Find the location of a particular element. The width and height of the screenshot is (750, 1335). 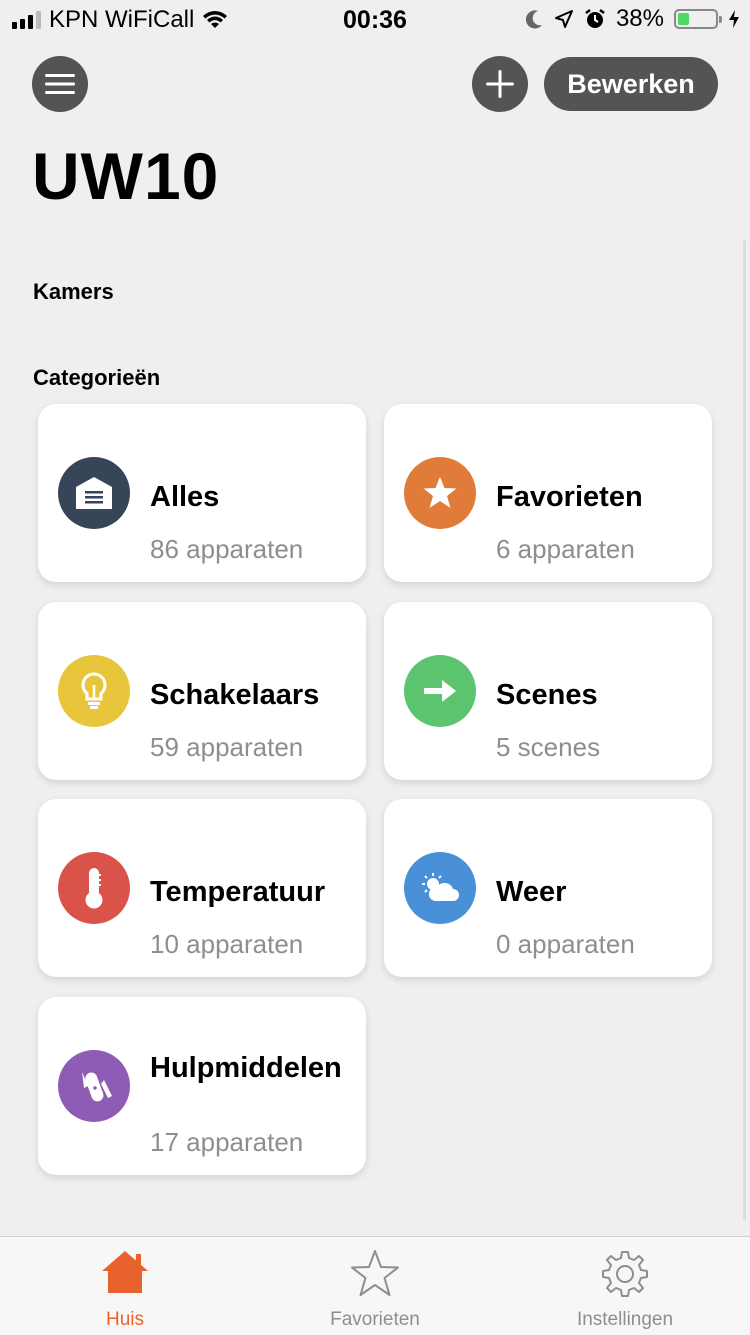

house-icon is located at coordinates (94, 493).